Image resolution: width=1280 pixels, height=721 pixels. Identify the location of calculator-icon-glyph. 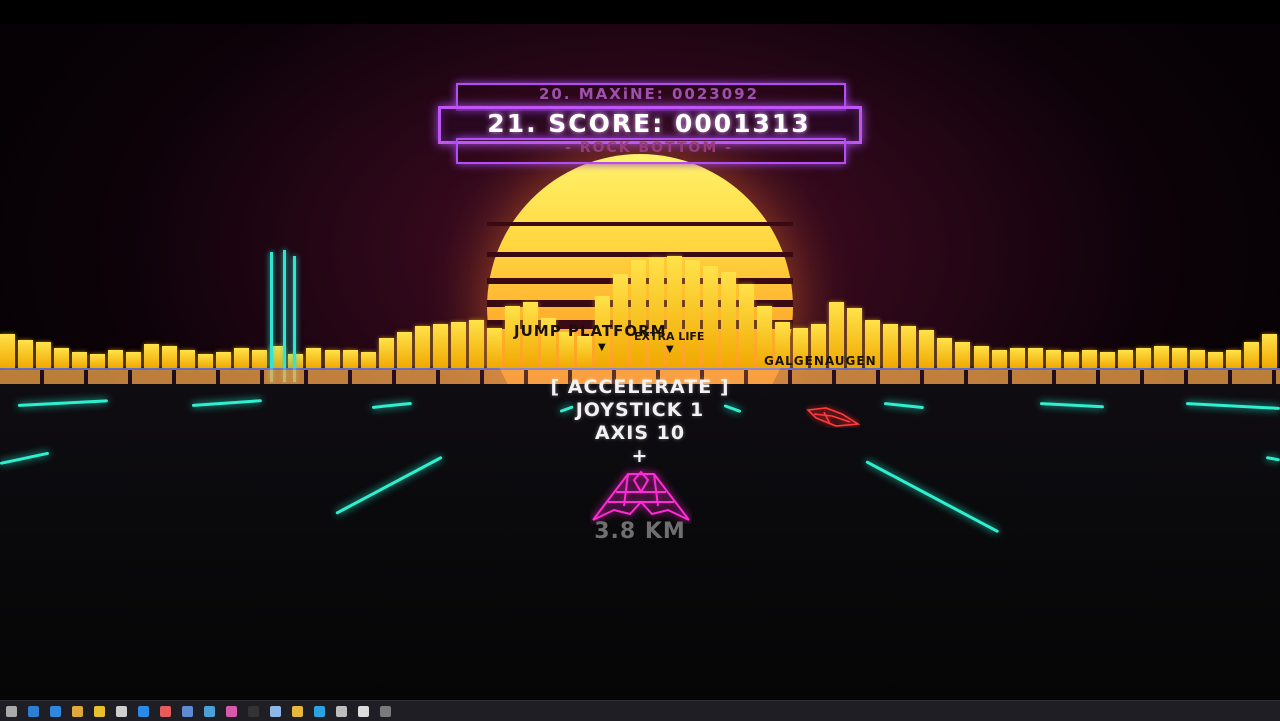
(275, 711).